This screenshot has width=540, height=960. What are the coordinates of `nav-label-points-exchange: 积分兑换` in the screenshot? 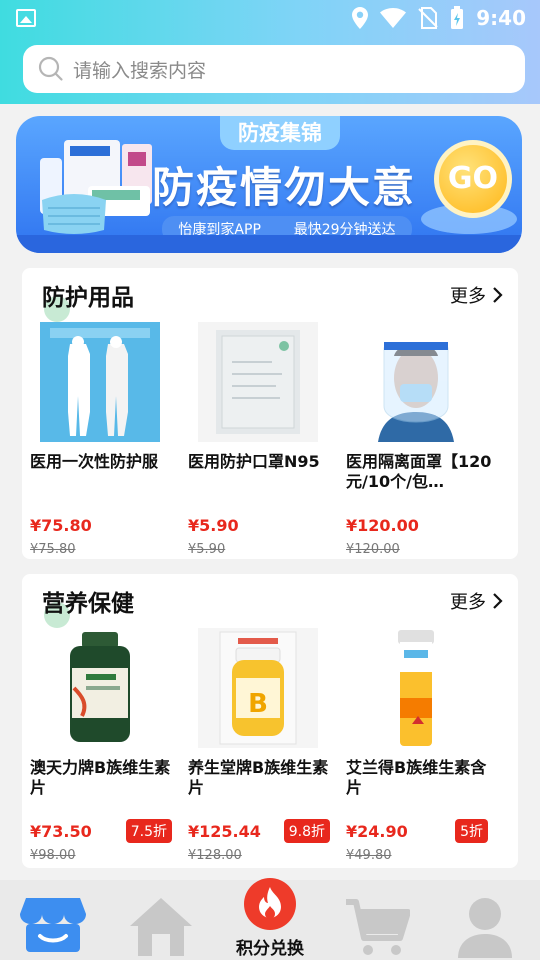 It's located at (270, 949).